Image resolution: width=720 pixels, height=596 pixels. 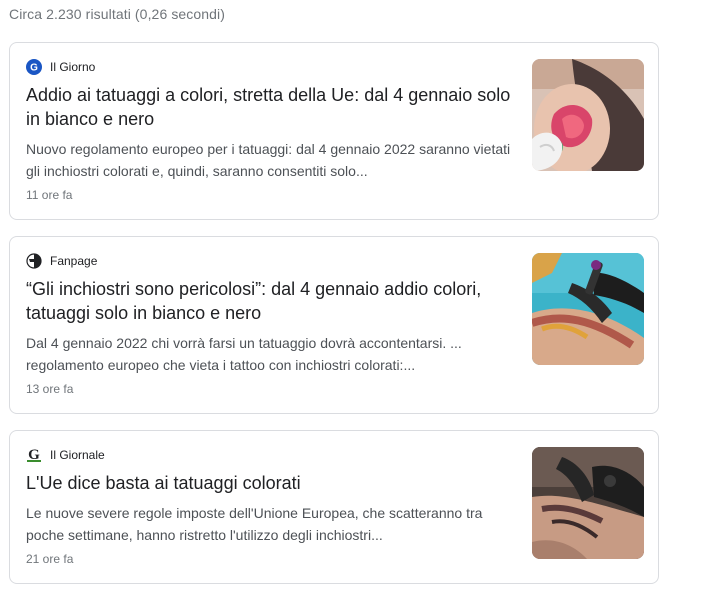 What do you see at coordinates (49, 195) in the screenshot?
I see `publish-age: 11 ore fa` at bounding box center [49, 195].